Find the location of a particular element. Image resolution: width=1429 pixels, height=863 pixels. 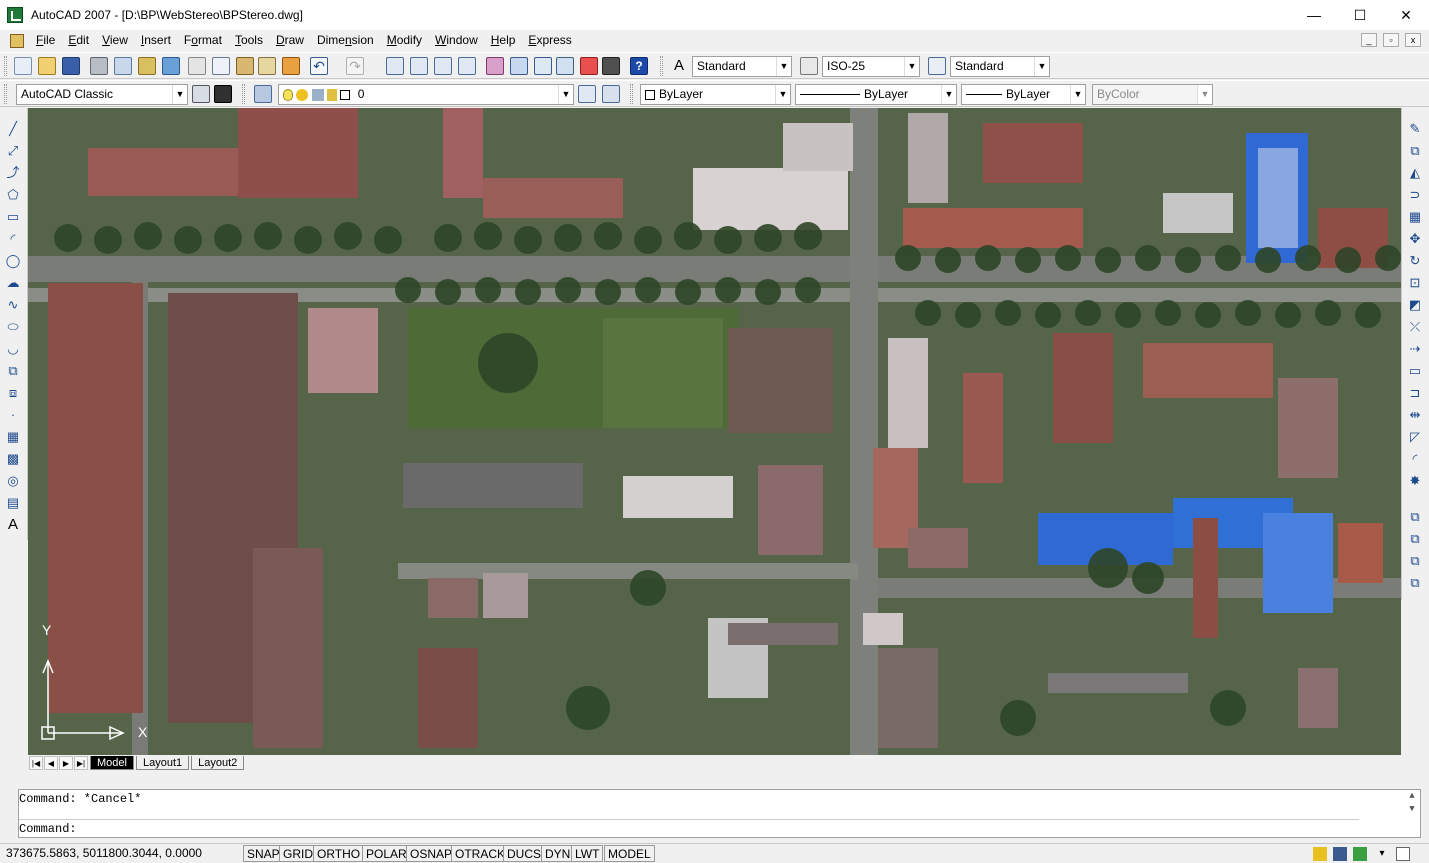

menu-window: Window is located at coordinates (457, 40).